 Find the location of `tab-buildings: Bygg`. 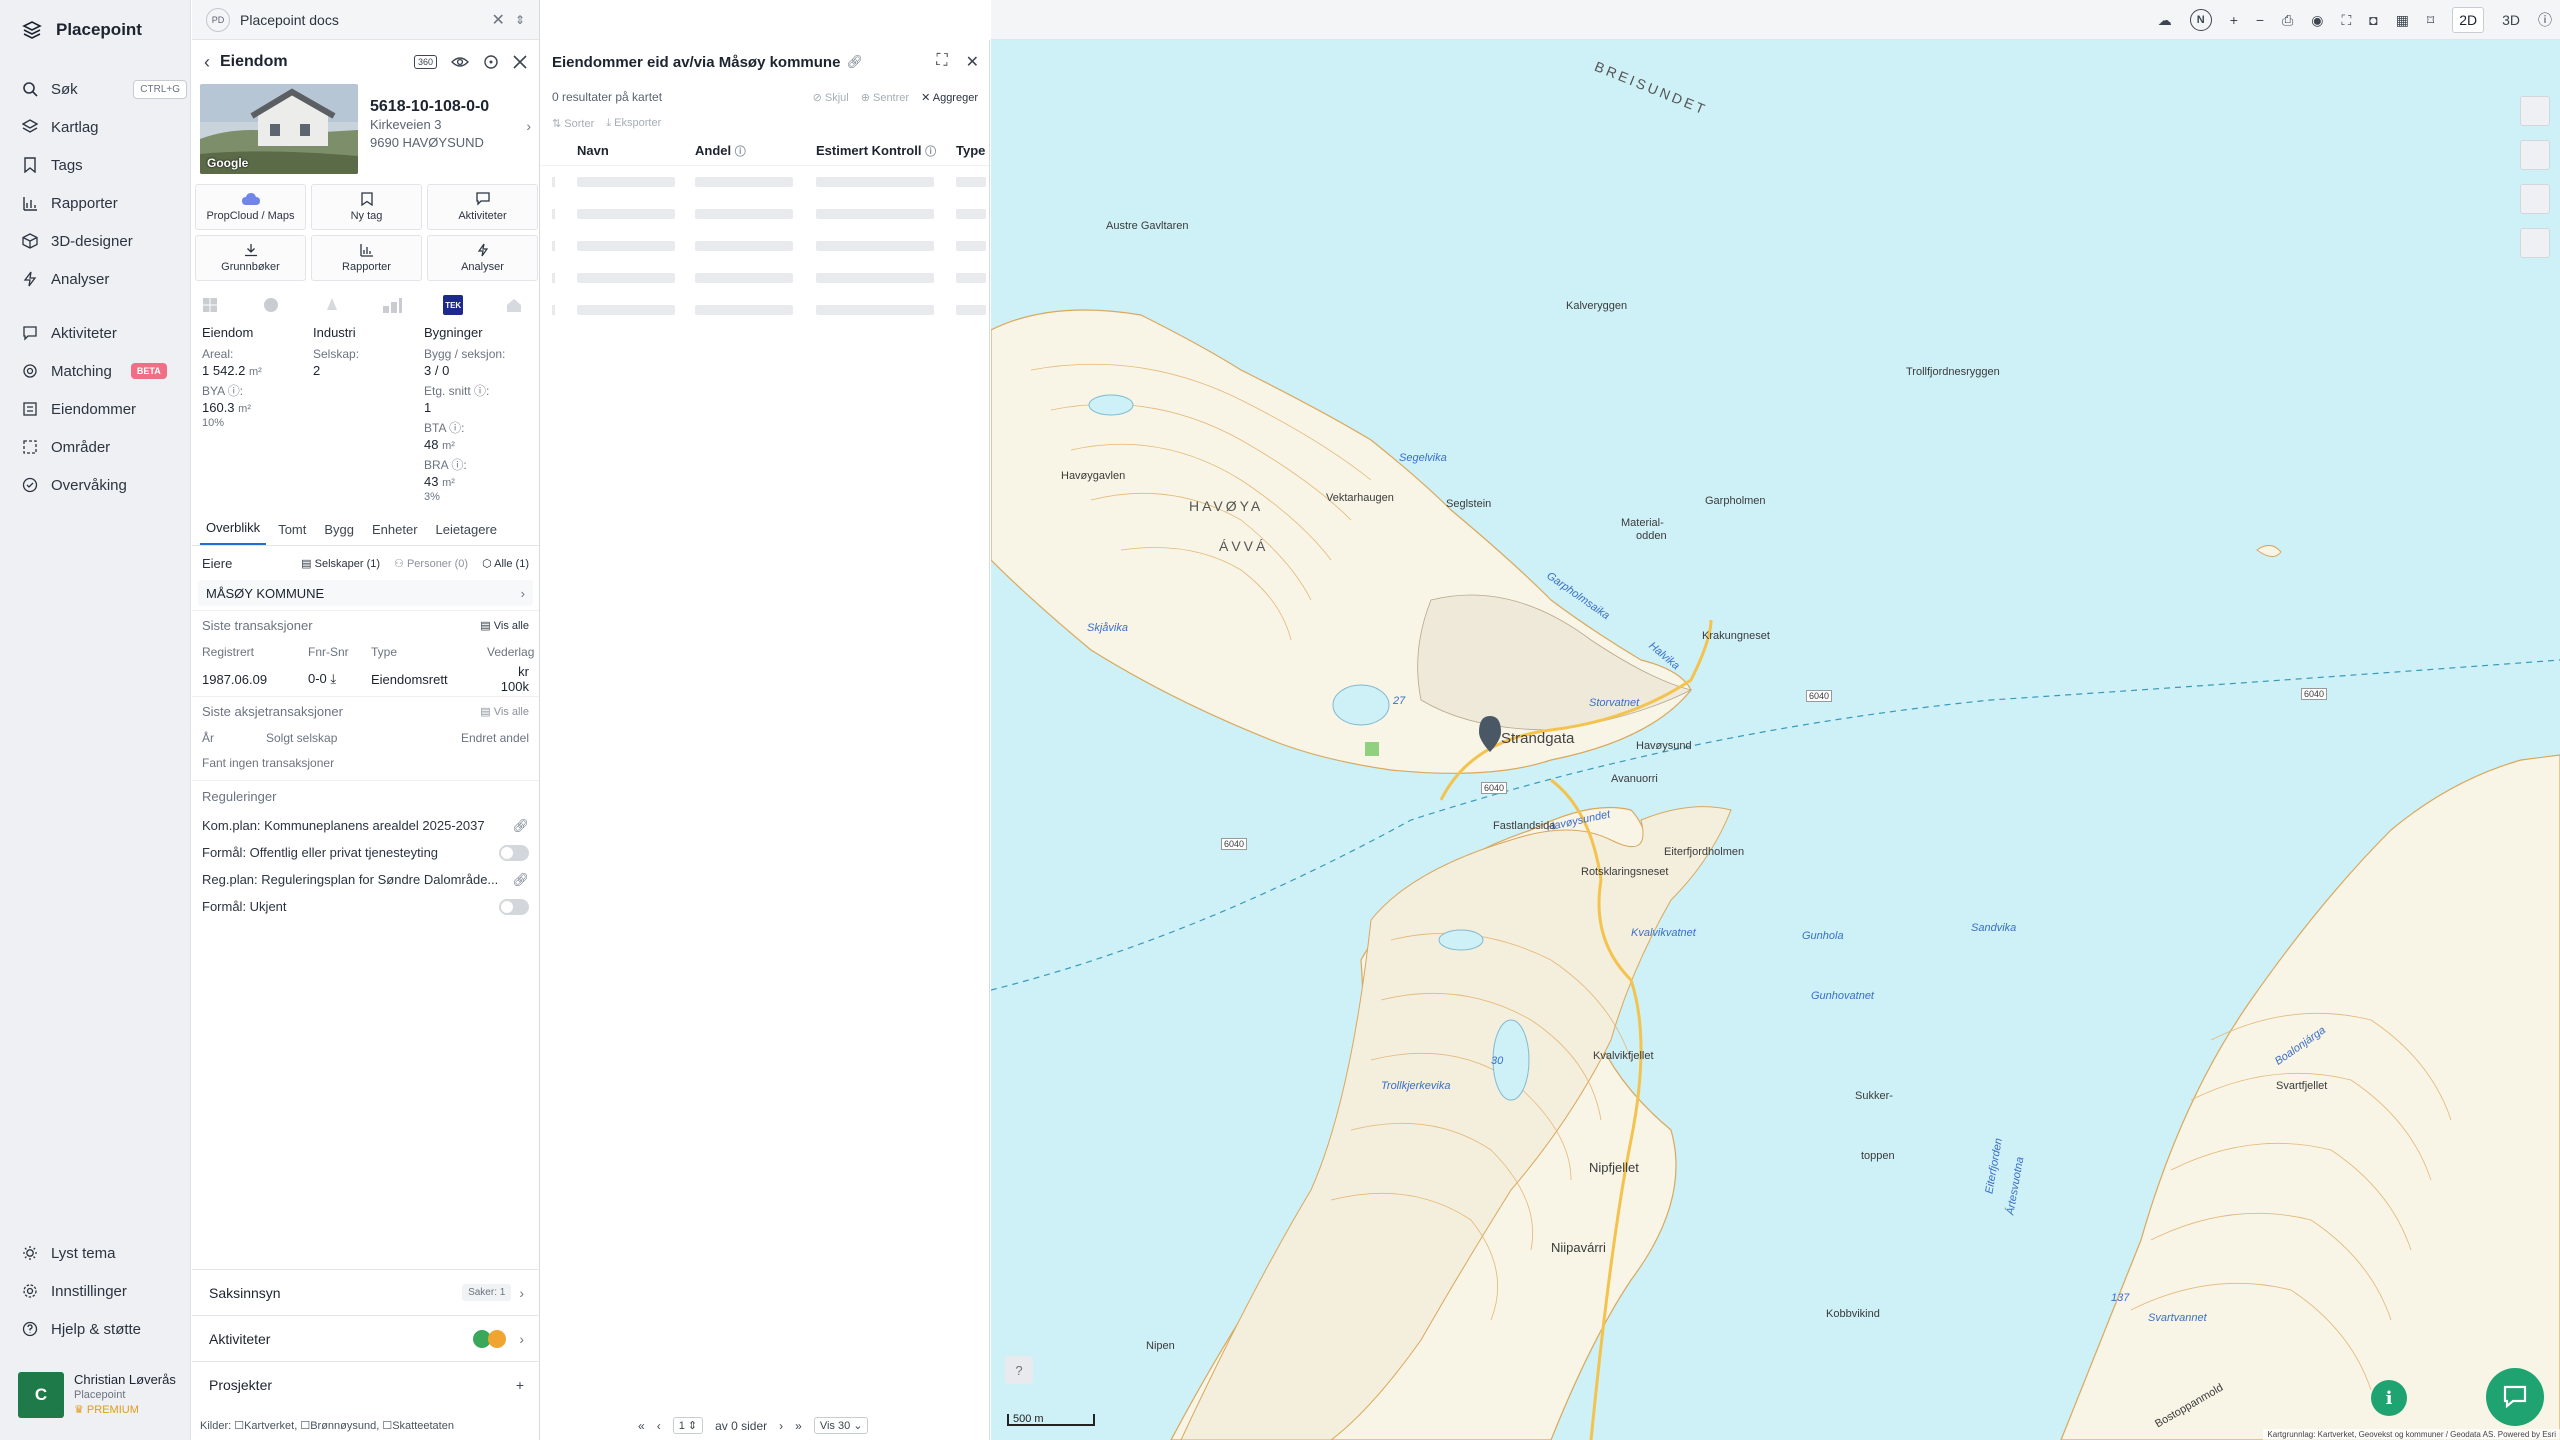

tab-buildings: Bygg is located at coordinates (339, 533).